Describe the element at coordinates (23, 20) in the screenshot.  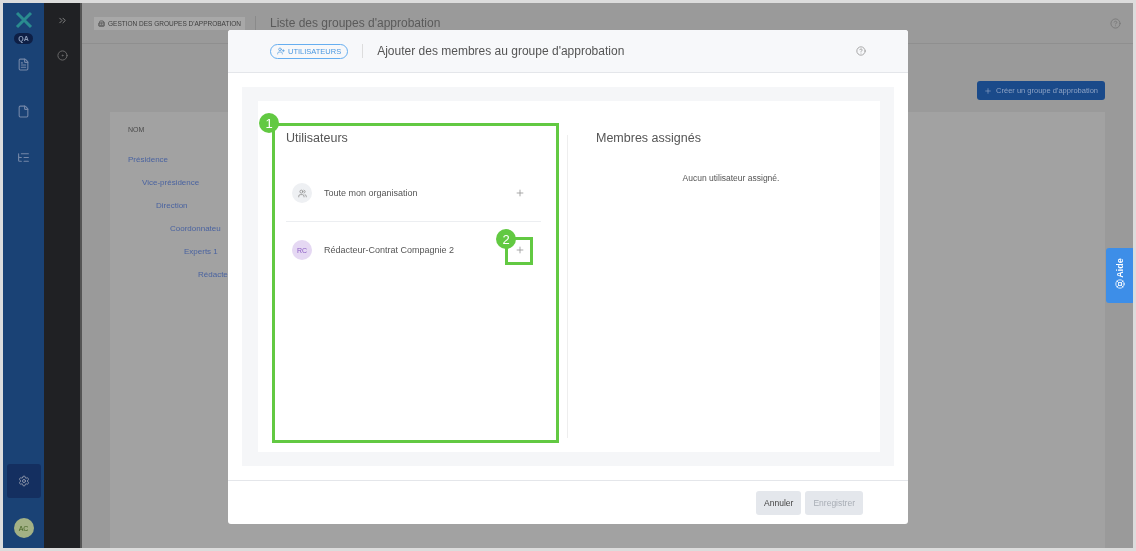
I see `logo-icon` at that location.